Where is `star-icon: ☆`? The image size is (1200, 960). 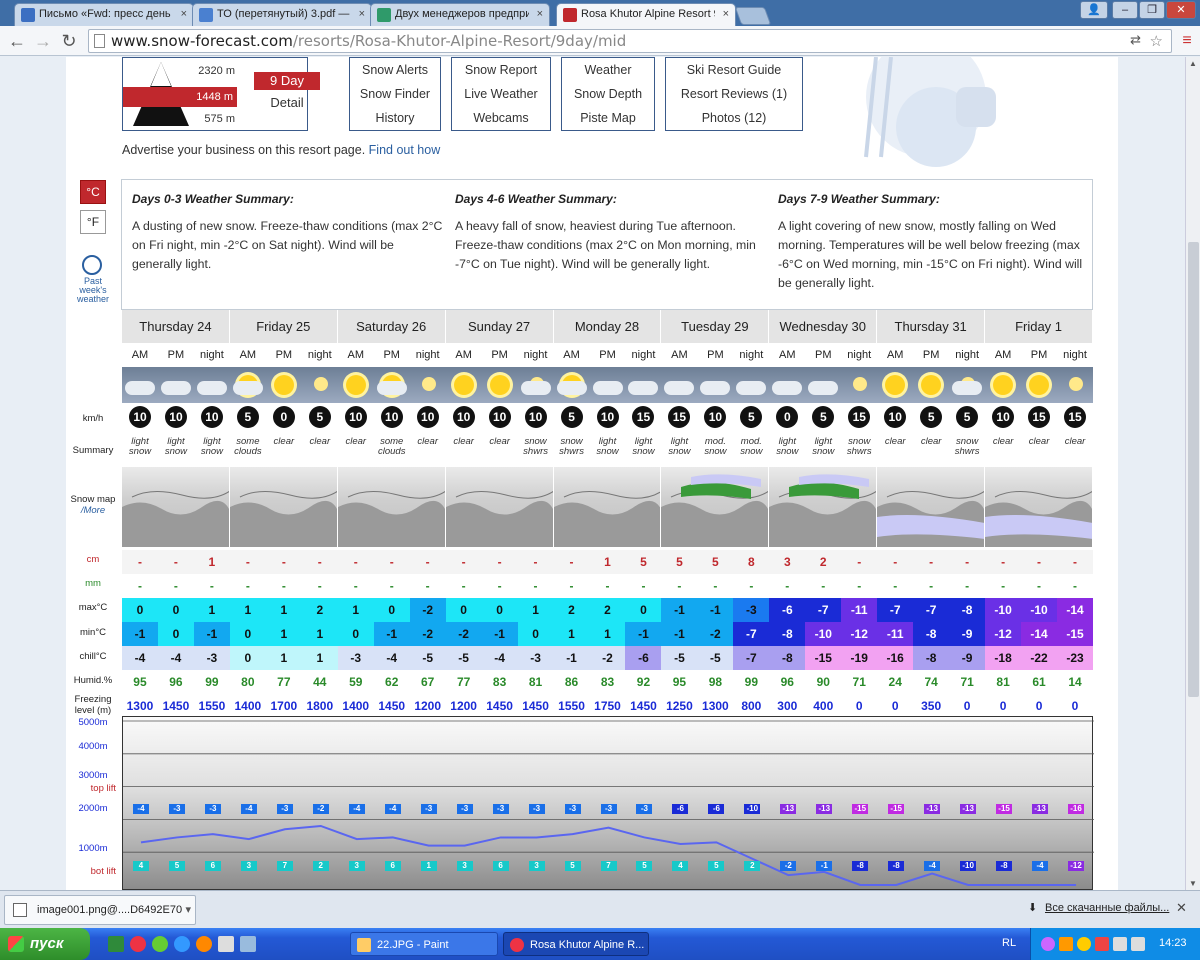
star-icon: ☆ is located at coordinates (1156, 41).